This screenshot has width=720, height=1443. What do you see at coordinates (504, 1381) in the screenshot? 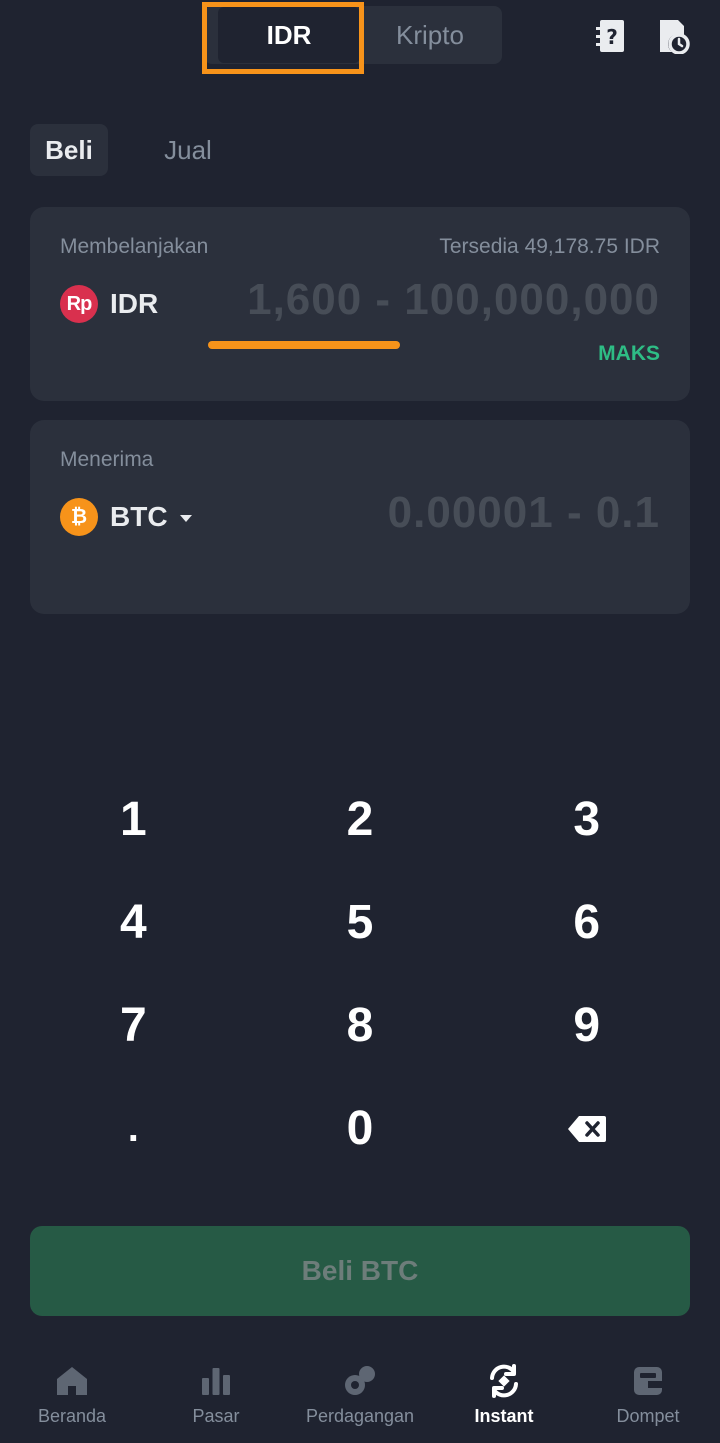
I see `instant-convert-icon` at bounding box center [504, 1381].